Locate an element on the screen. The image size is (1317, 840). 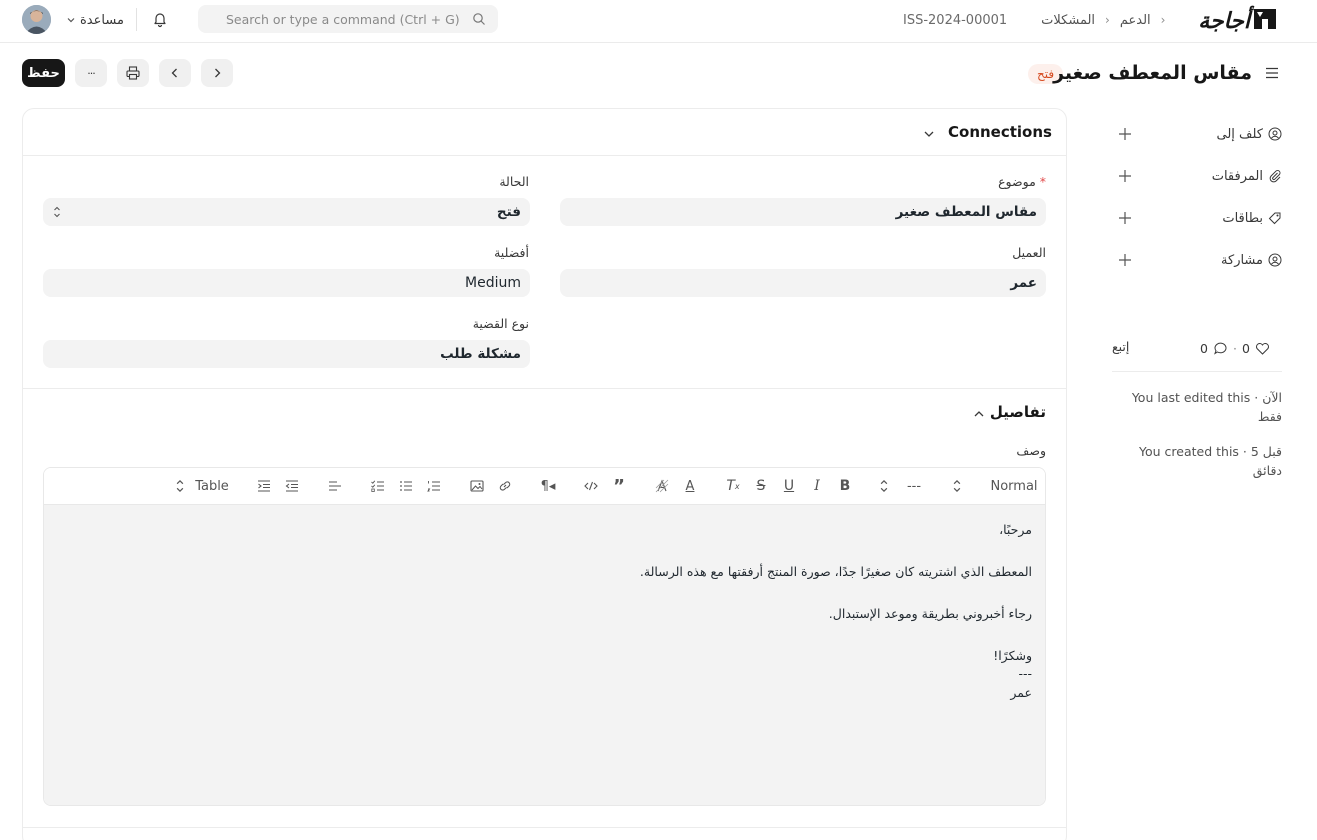
editor-line: رجاء أخبروني بطريقة وموعد الإستبدال. is located at coordinates (930, 613).